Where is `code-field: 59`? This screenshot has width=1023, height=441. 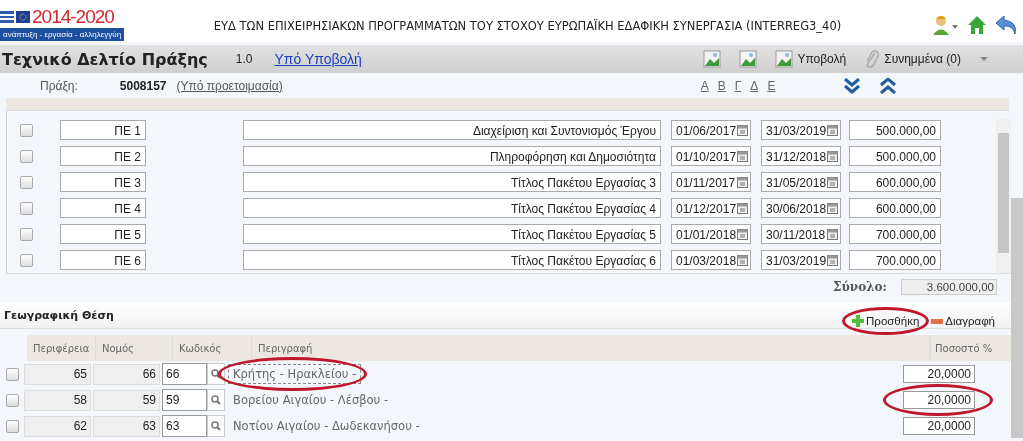 code-field: 59 is located at coordinates (184, 400).